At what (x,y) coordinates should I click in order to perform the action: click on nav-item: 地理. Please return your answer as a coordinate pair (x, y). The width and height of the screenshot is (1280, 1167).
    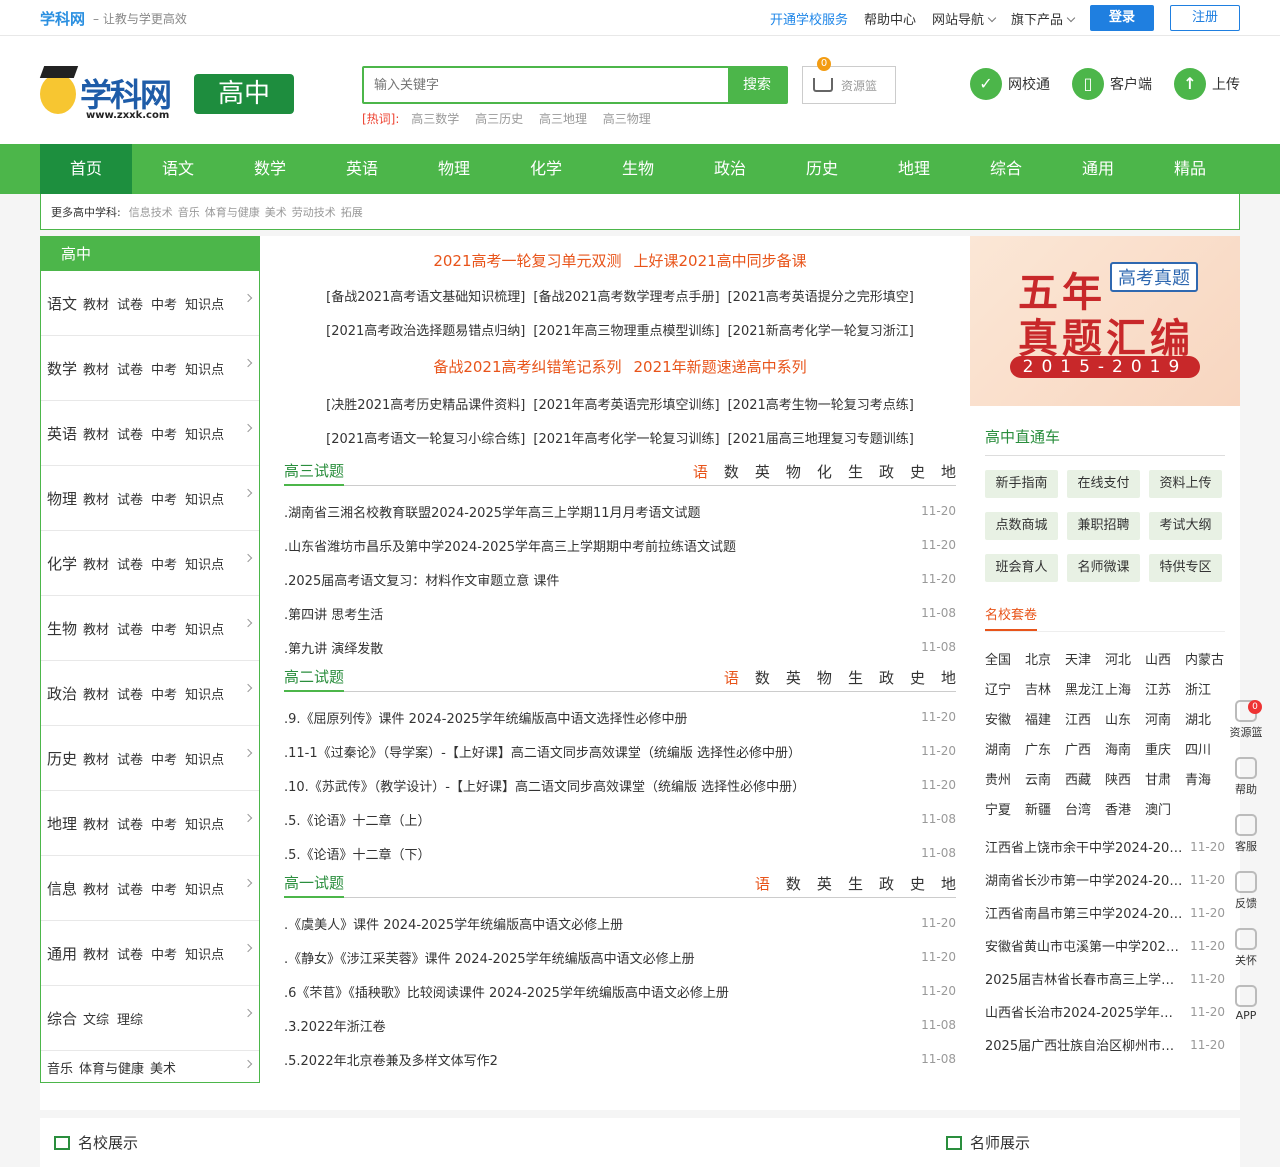
    Looking at the image, I should click on (914, 169).